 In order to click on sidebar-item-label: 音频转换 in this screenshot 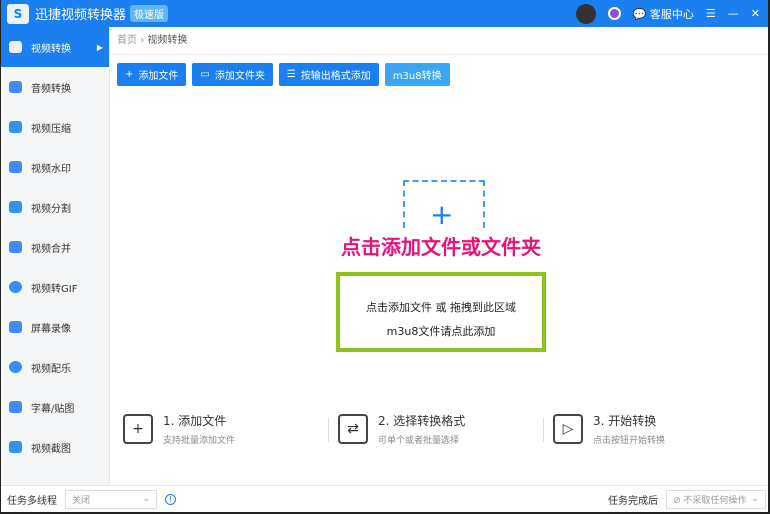, I will do `click(51, 89)`.